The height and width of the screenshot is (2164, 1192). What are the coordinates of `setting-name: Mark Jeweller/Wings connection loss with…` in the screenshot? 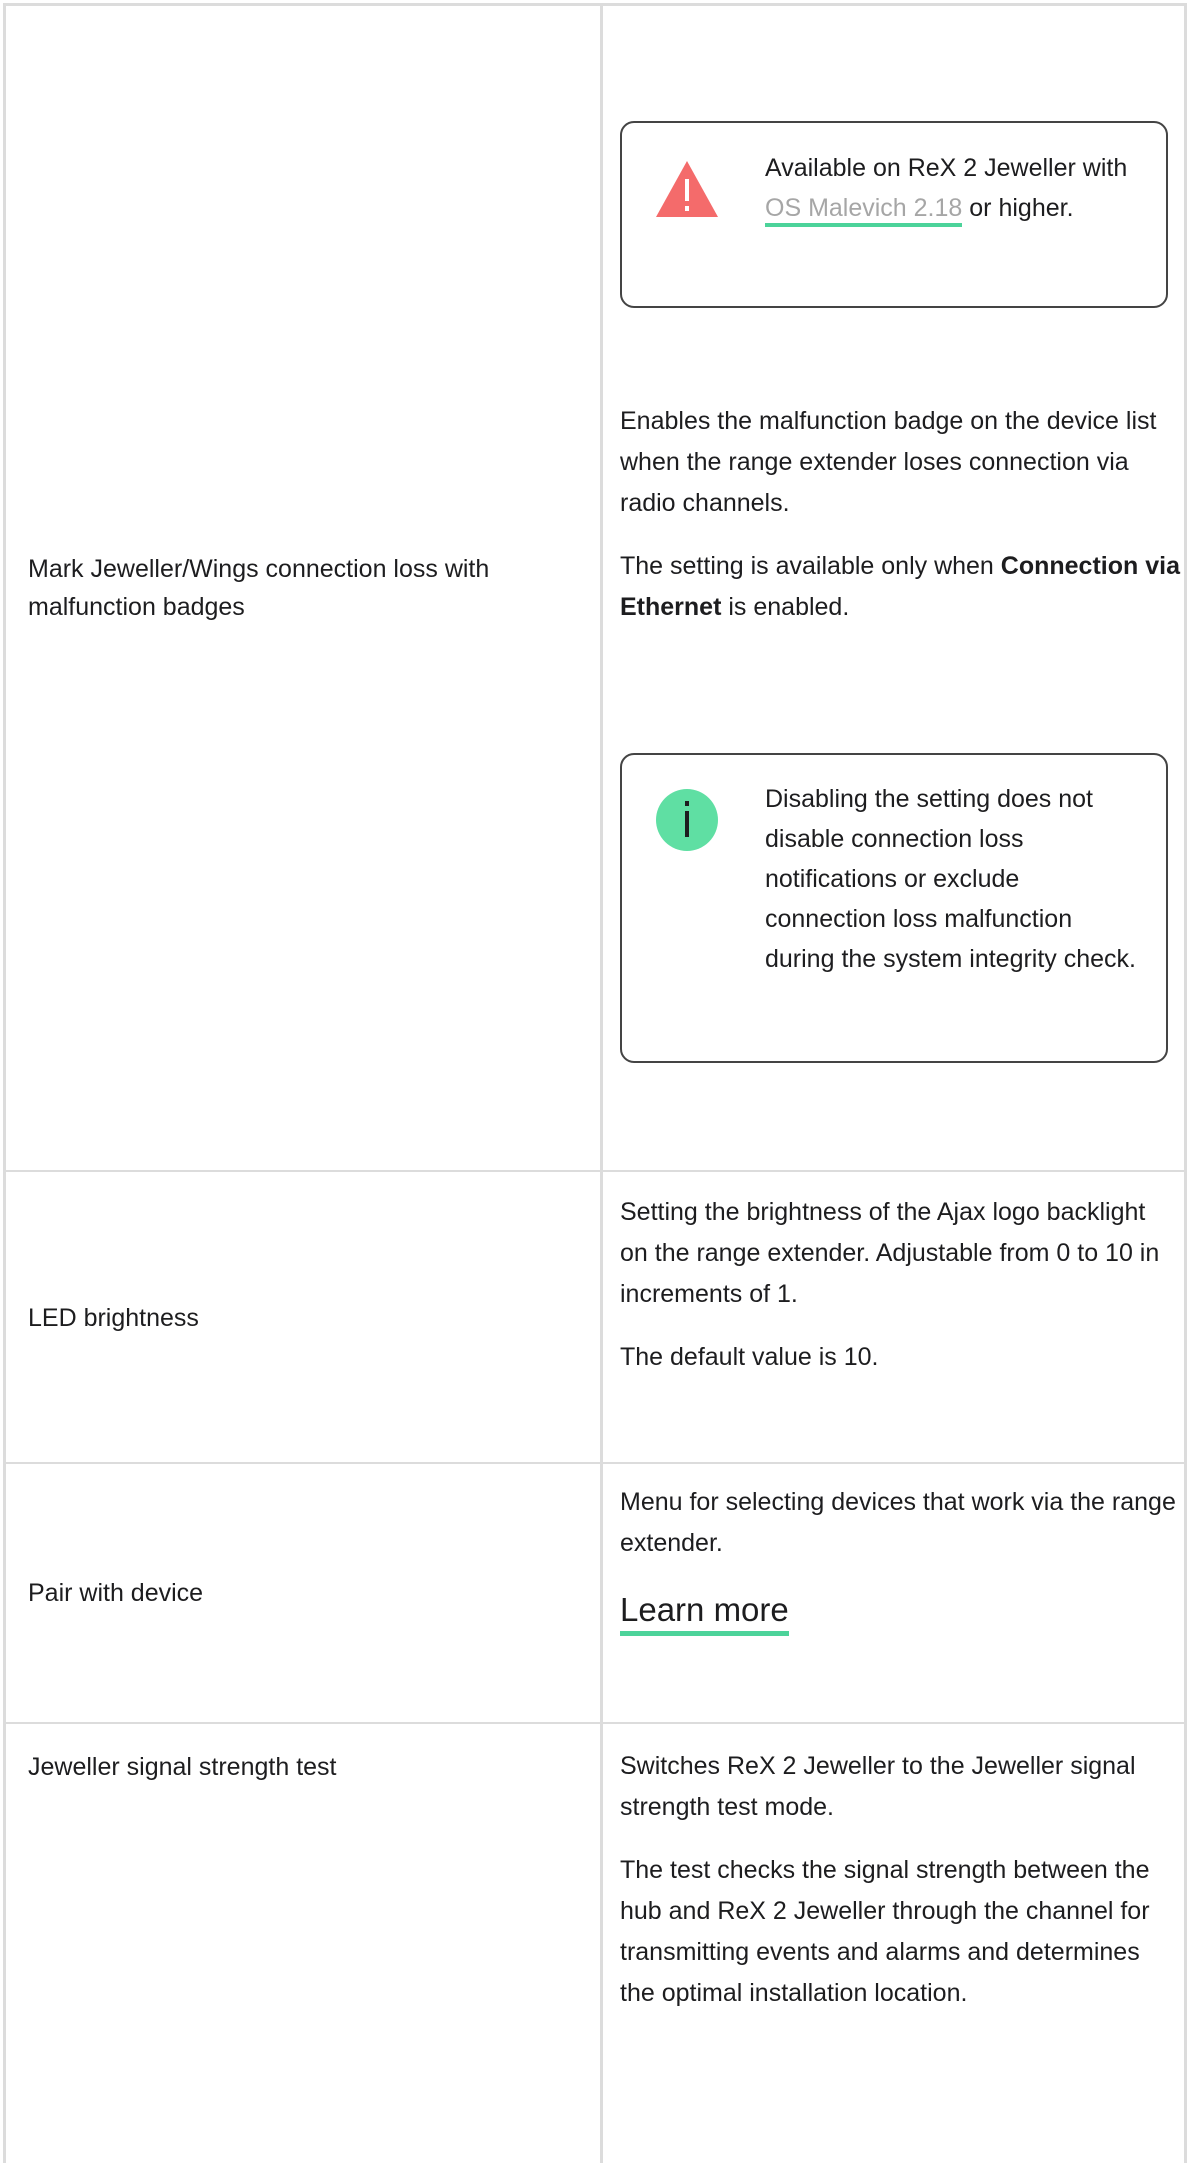 It's located at (259, 588).